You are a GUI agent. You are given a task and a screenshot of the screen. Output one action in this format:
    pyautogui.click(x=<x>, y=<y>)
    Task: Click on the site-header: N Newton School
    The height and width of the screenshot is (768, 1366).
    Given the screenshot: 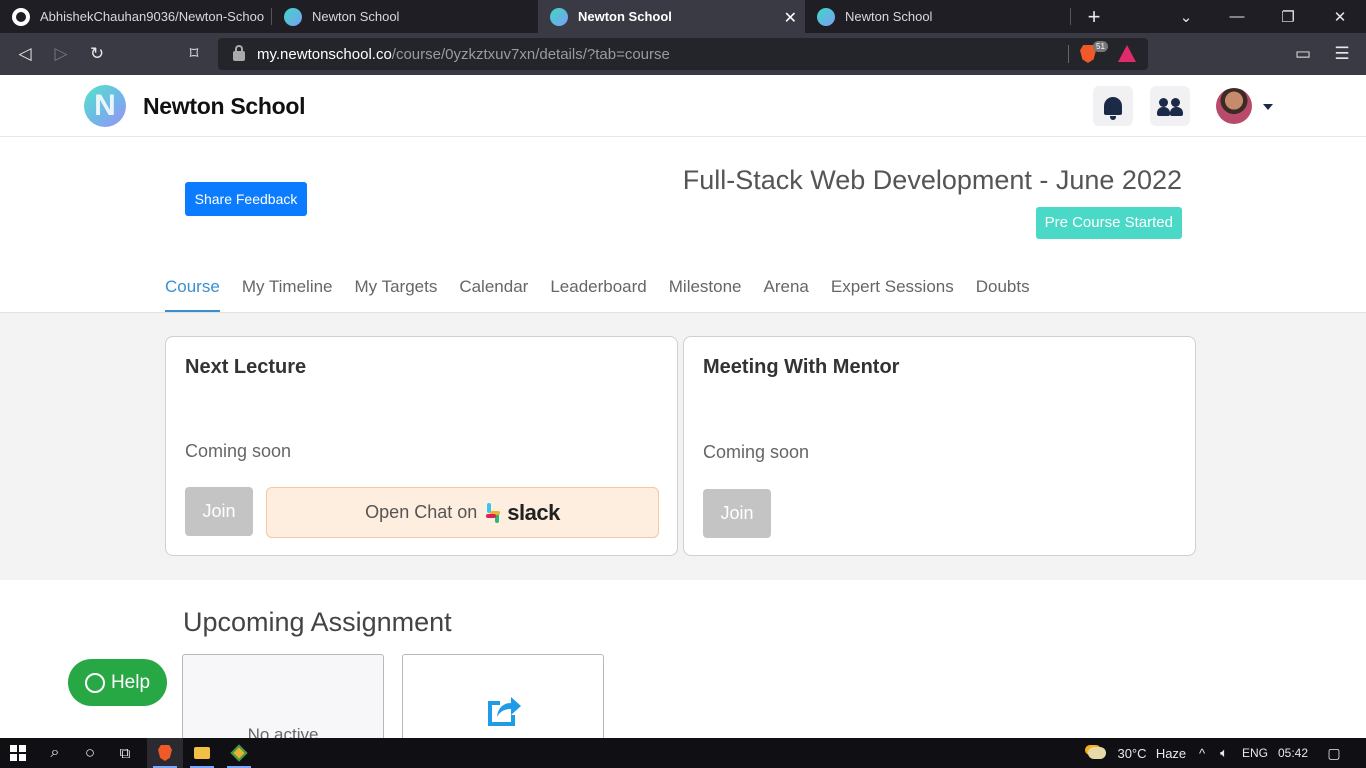 What is the action you would take?
    pyautogui.click(x=683, y=106)
    